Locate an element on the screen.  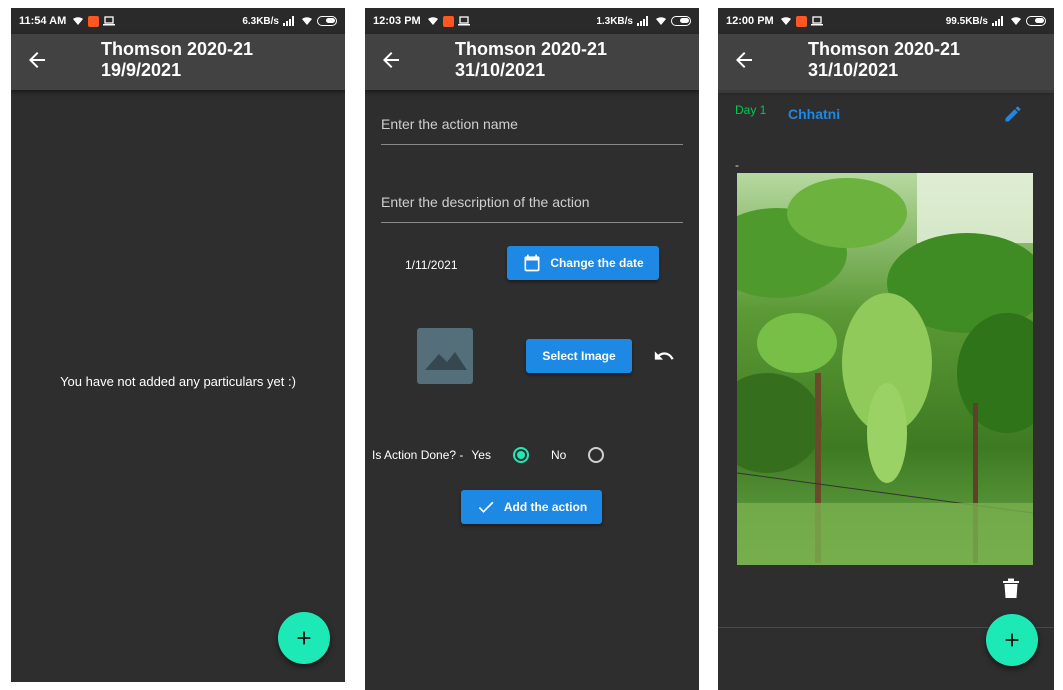
is-done-label: Is Action Done? - is located at coordinates (418, 455).